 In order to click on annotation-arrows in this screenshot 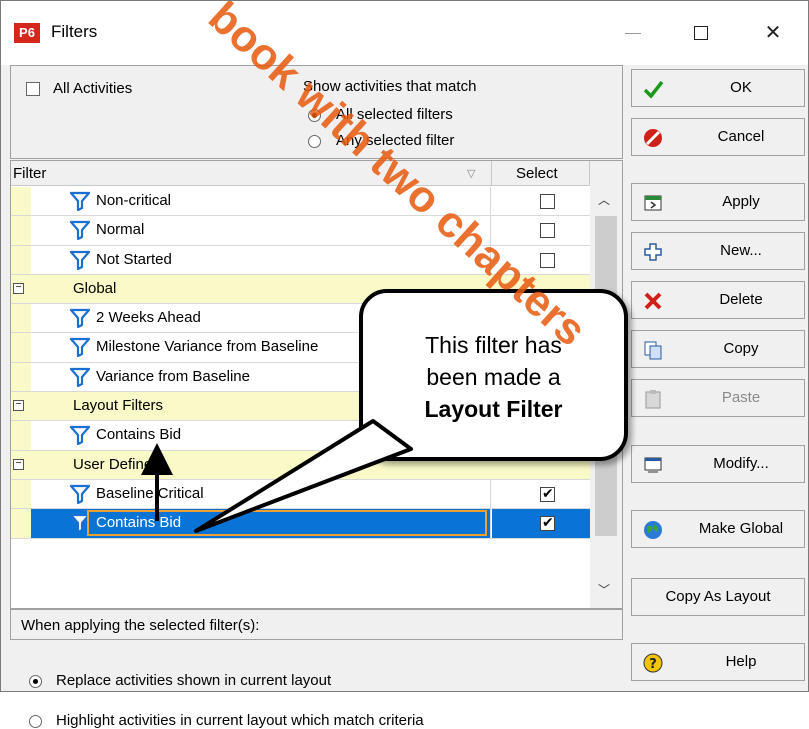, I will do `click(277, 476)`.